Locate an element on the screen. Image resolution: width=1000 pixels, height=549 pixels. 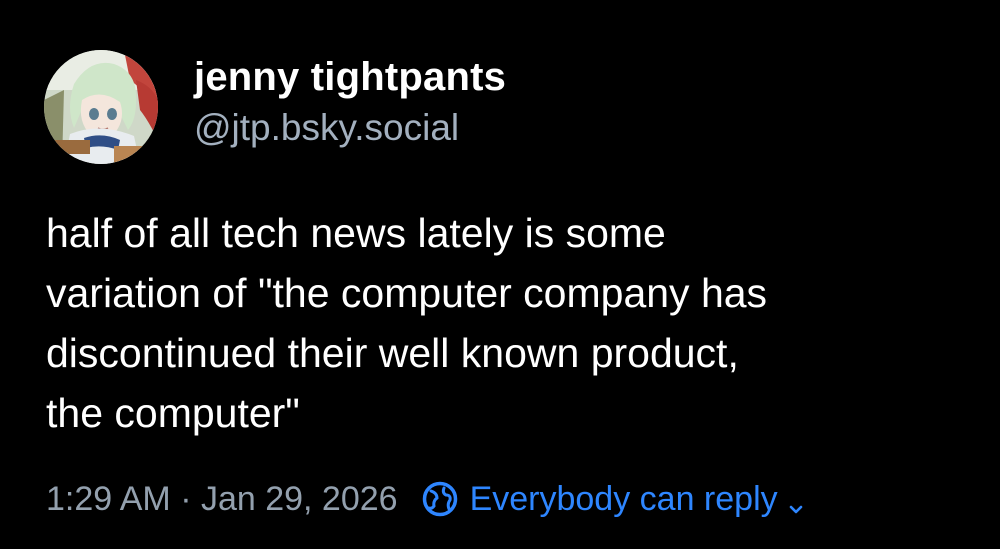
avatar is located at coordinates (101, 107).